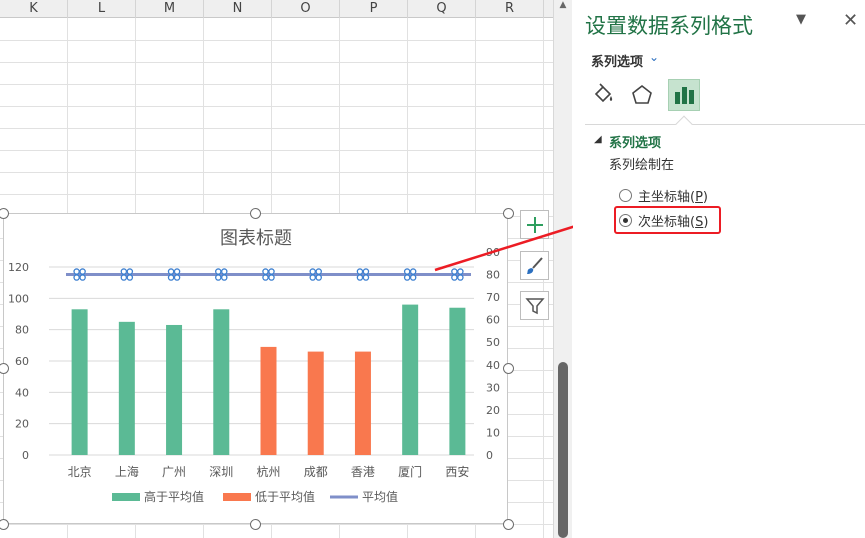  I want to click on bar-chart-icon, so click(684, 95).